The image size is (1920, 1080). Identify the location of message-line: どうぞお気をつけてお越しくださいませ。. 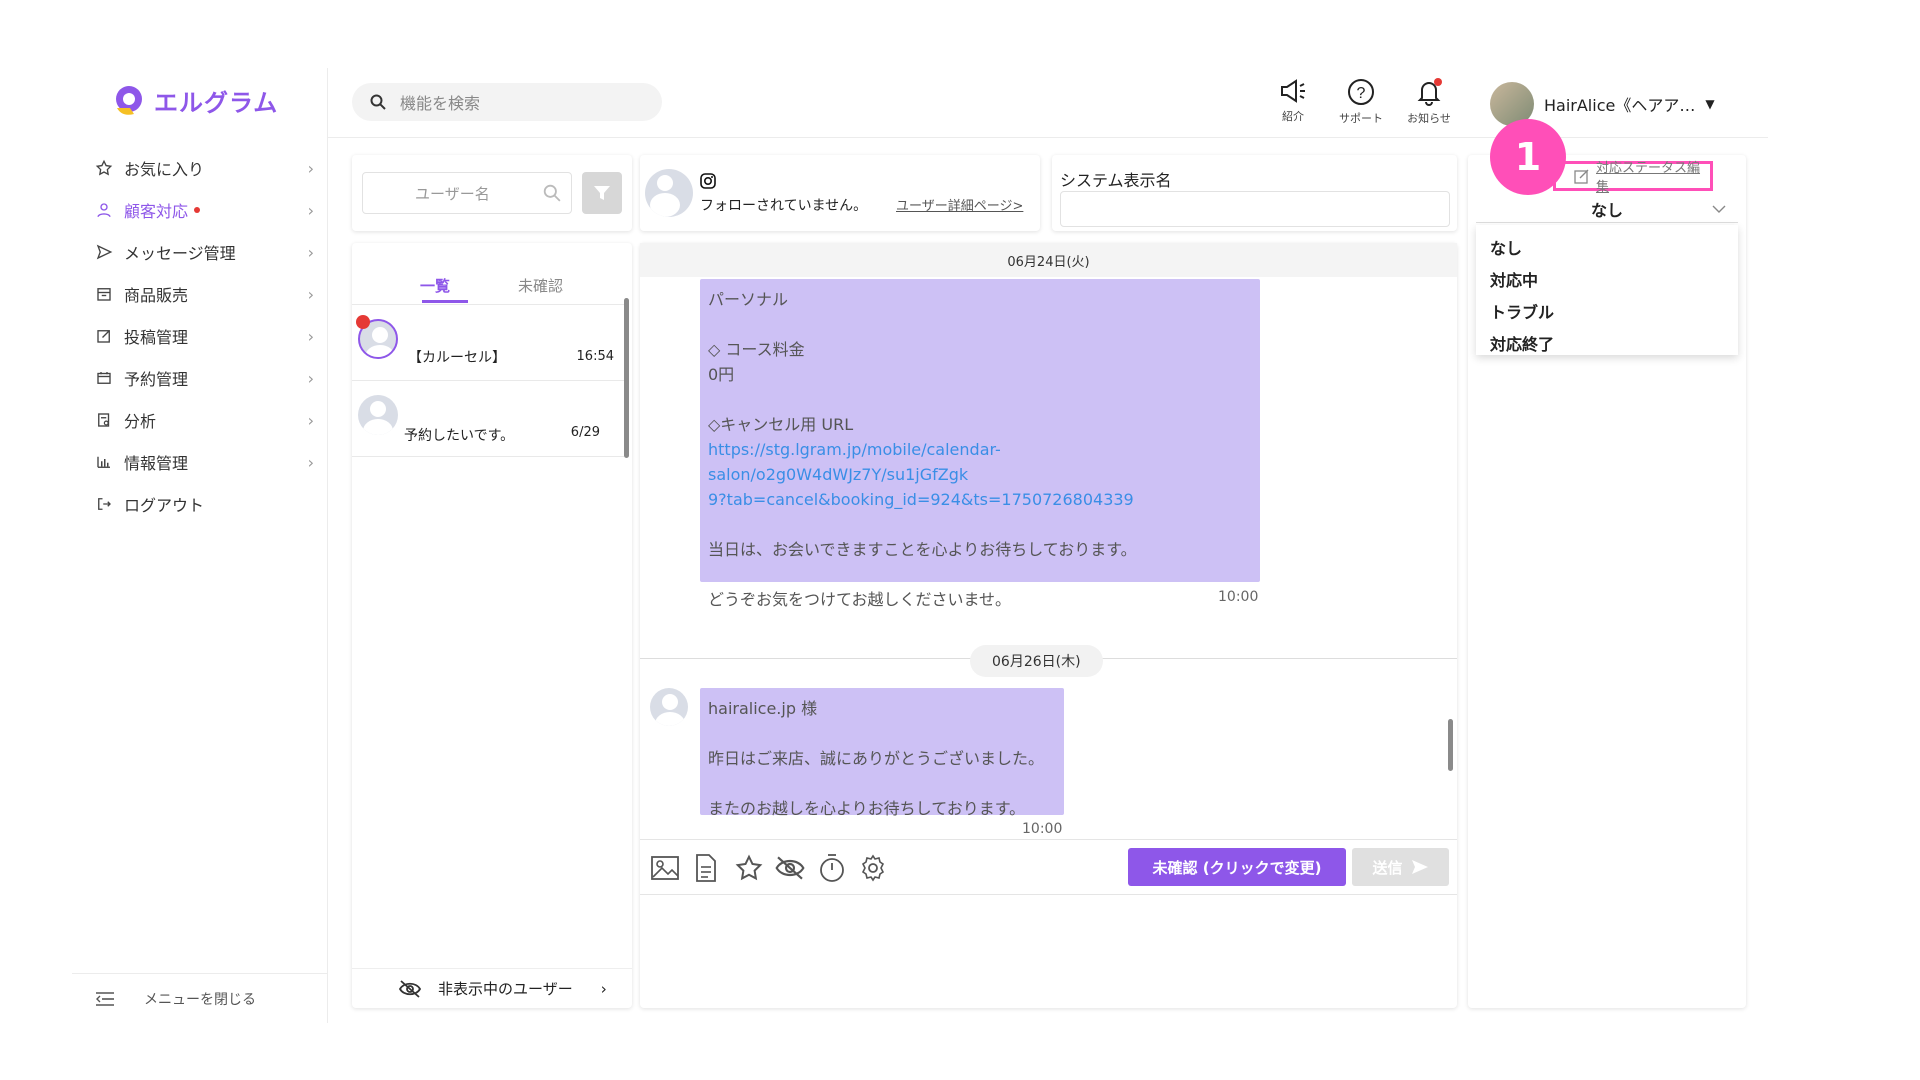
(860, 599).